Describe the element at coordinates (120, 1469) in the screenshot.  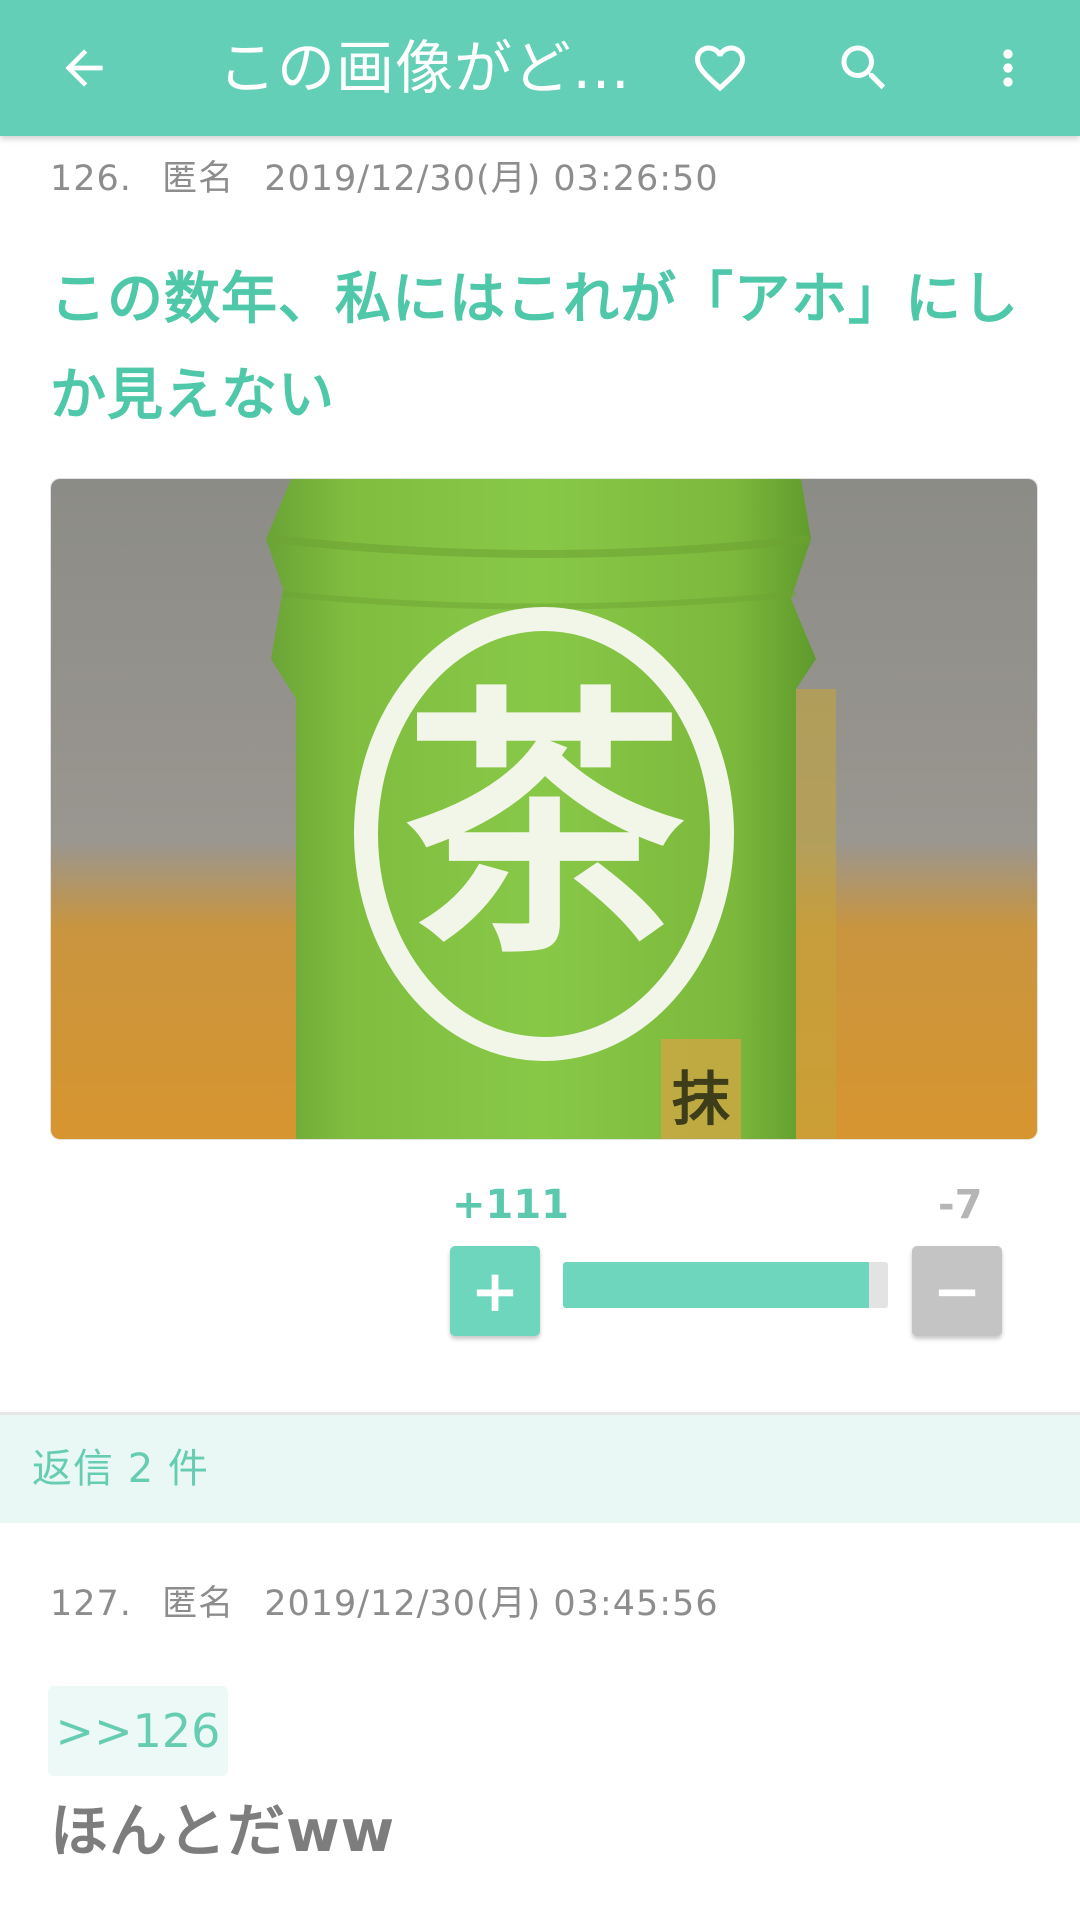
I see `replies-label: 返信 2 件` at that location.